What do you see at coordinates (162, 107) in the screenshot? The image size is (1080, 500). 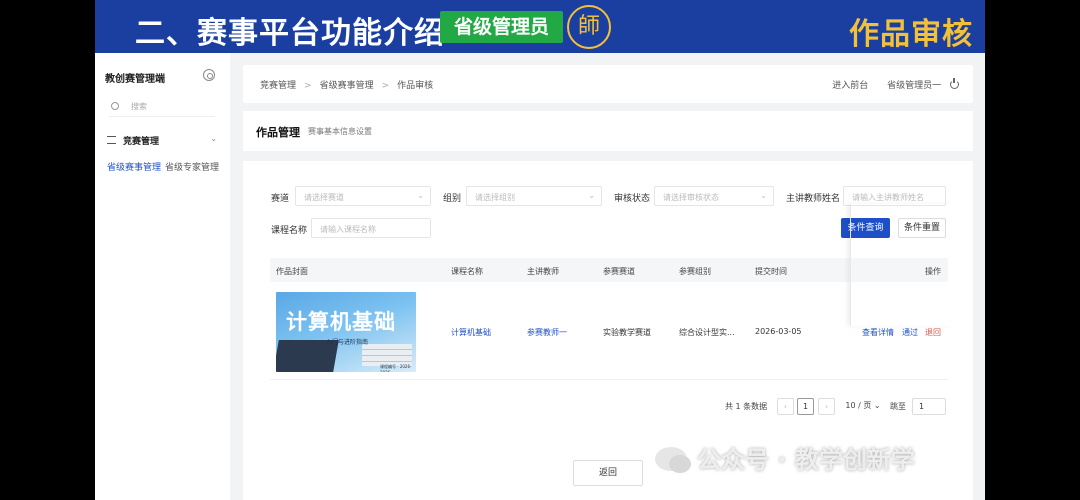 I see `sidebar-search-input: 搜索` at bounding box center [162, 107].